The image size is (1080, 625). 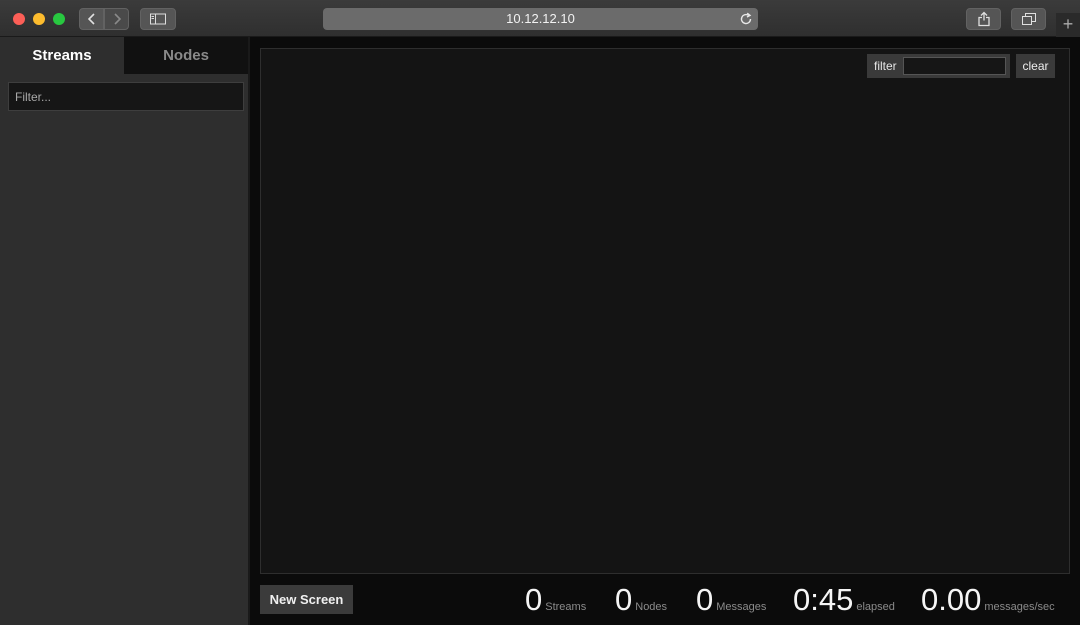 What do you see at coordinates (875, 607) in the screenshot?
I see `stat-label: elapsed` at bounding box center [875, 607].